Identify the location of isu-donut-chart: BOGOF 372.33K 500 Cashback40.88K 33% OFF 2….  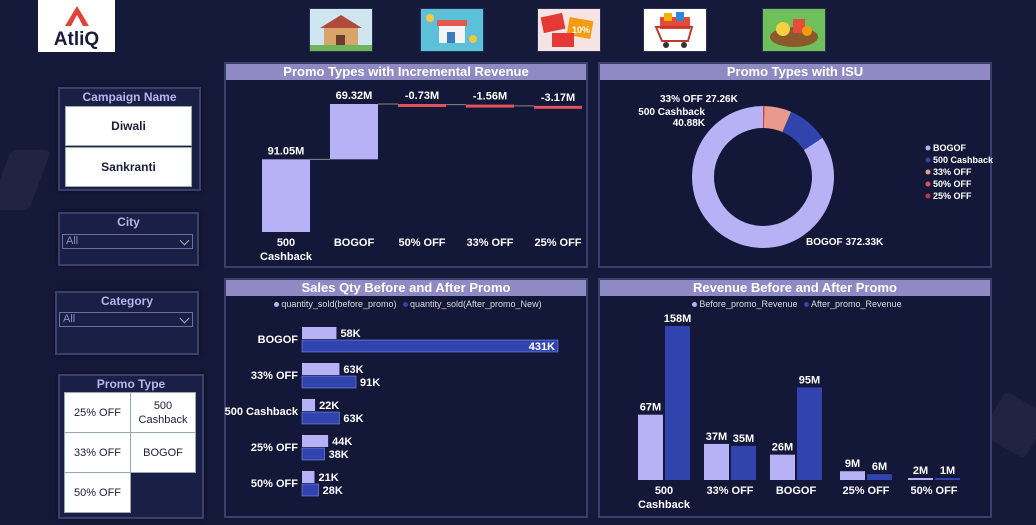
(816, 171).